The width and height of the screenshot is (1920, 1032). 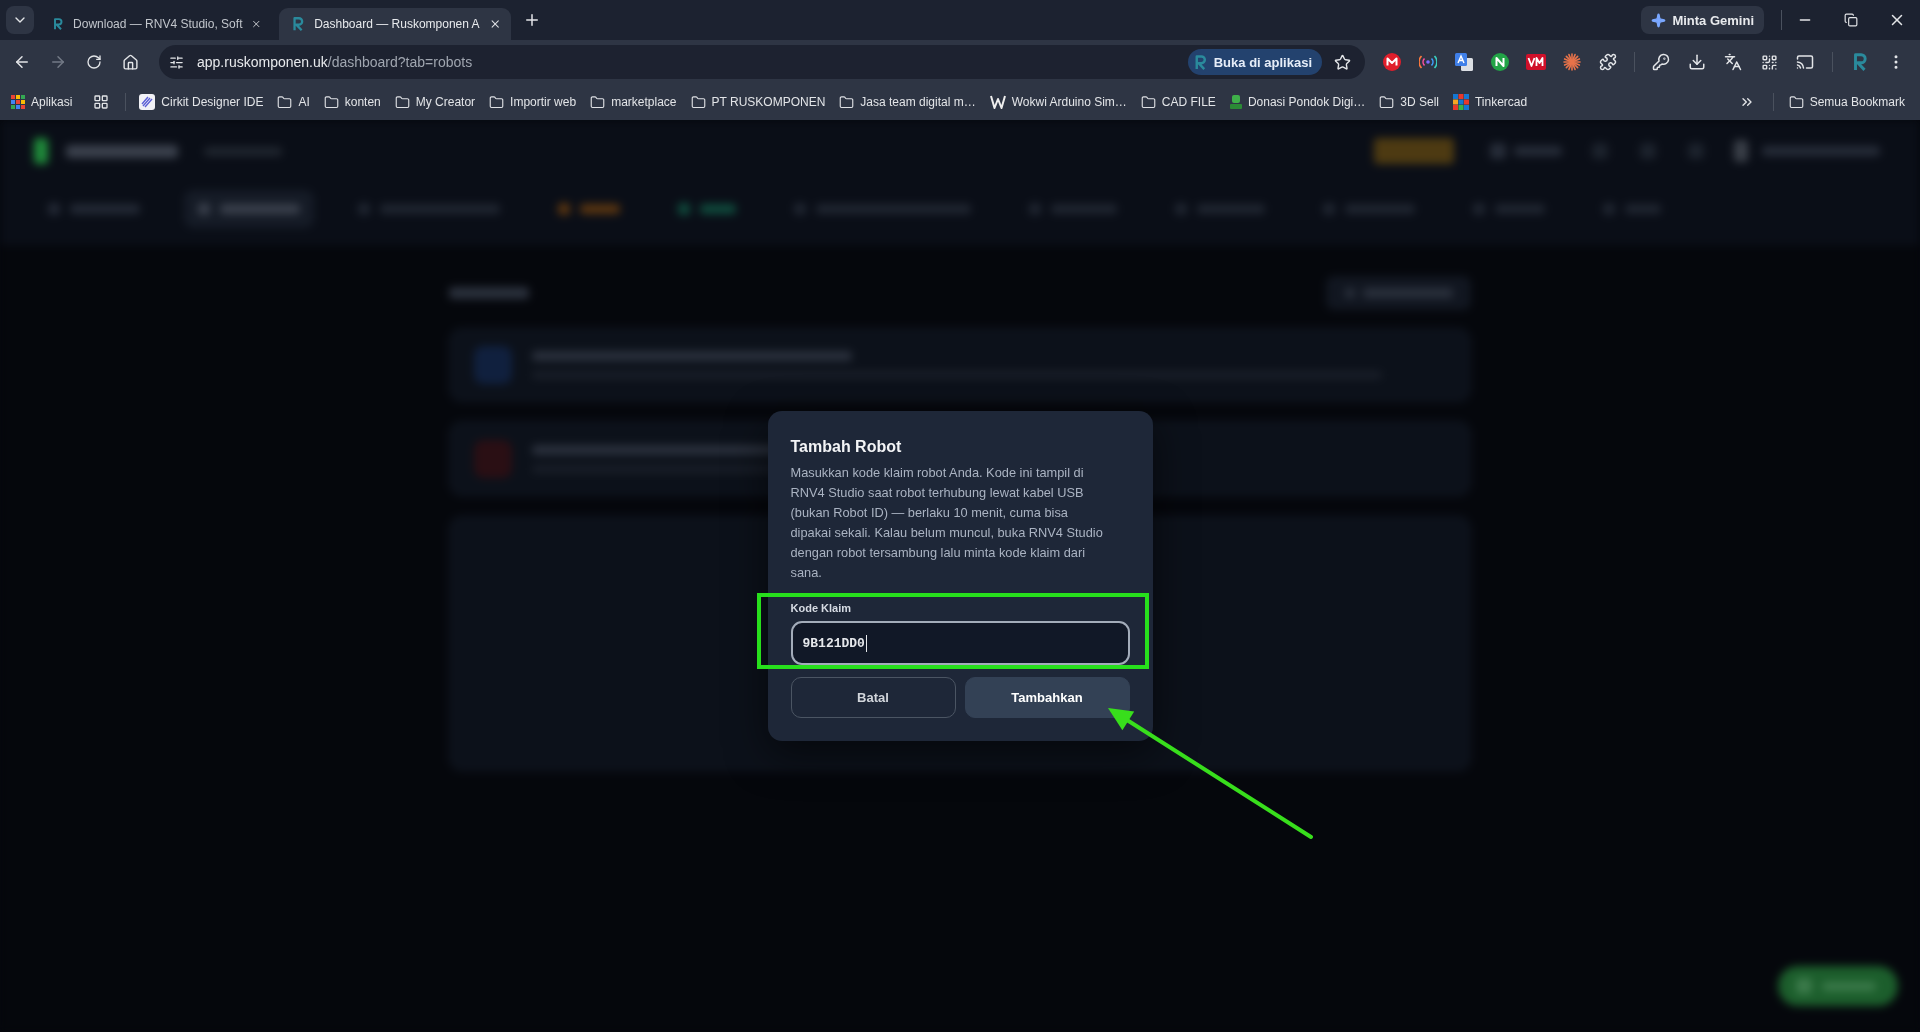 What do you see at coordinates (633, 102) in the screenshot?
I see `bookmark-item: marketplace` at bounding box center [633, 102].